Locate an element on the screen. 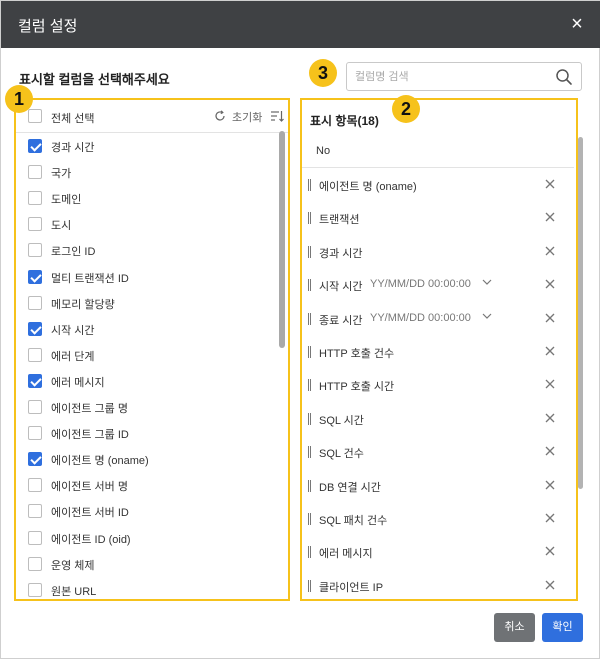 The height and width of the screenshot is (659, 600). column-search-box is located at coordinates (464, 76).